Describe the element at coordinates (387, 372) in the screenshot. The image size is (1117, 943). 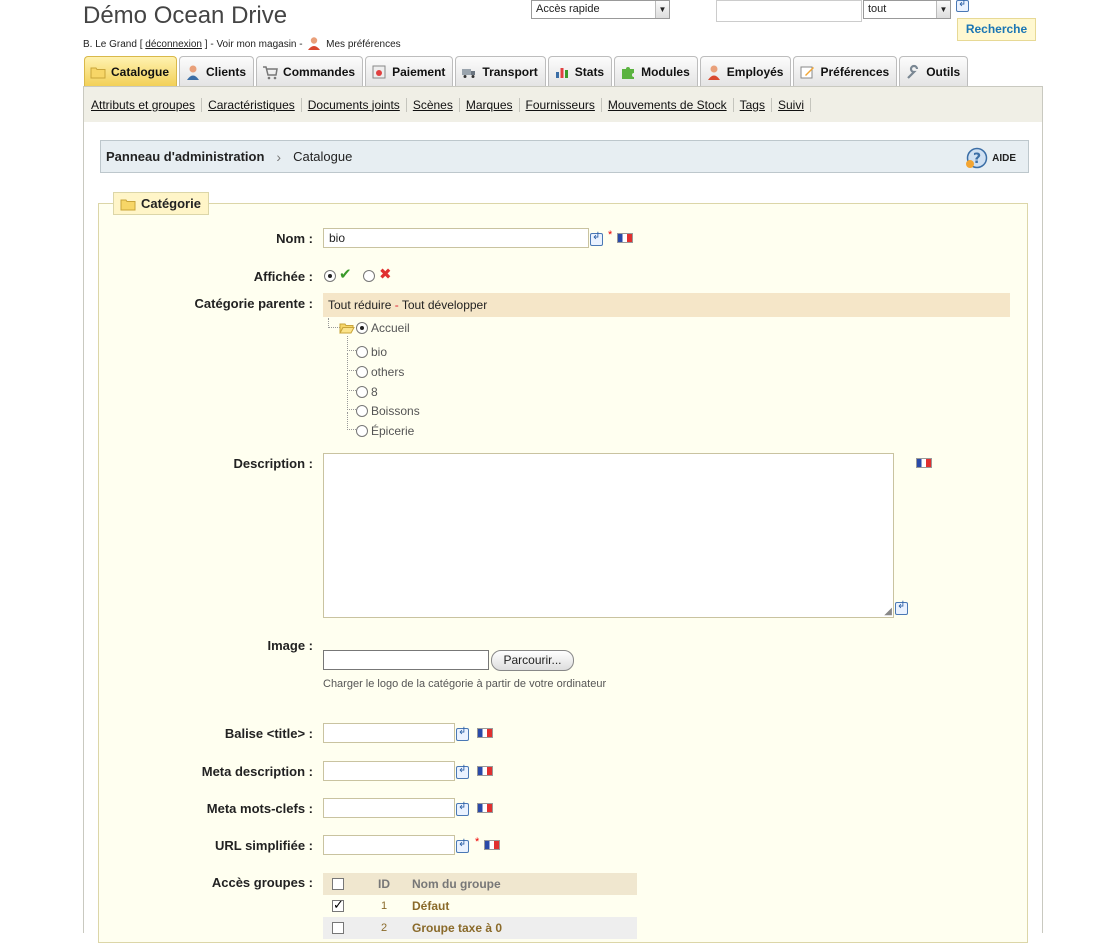
I see `tree-item-label: others` at that location.